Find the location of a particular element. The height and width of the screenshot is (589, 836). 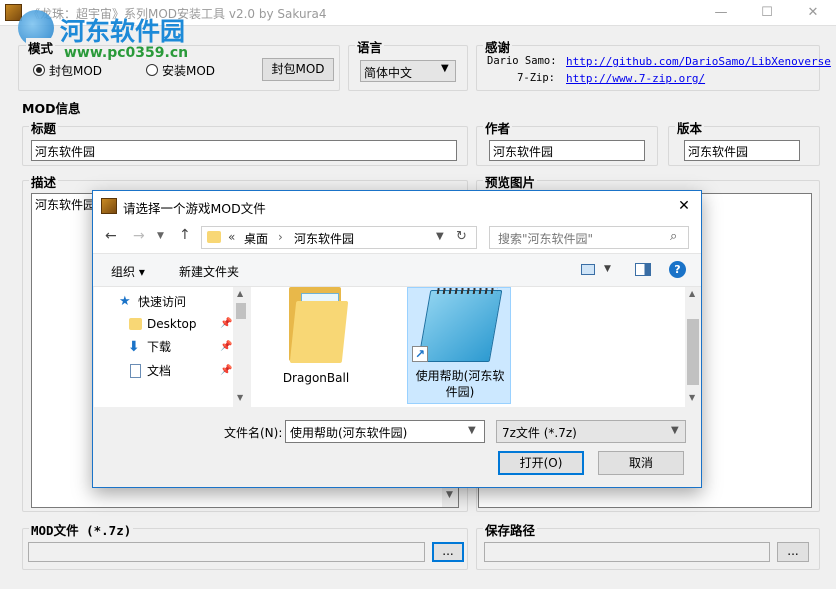

address-chevron-icon: ▼ is located at coordinates (440, 236).